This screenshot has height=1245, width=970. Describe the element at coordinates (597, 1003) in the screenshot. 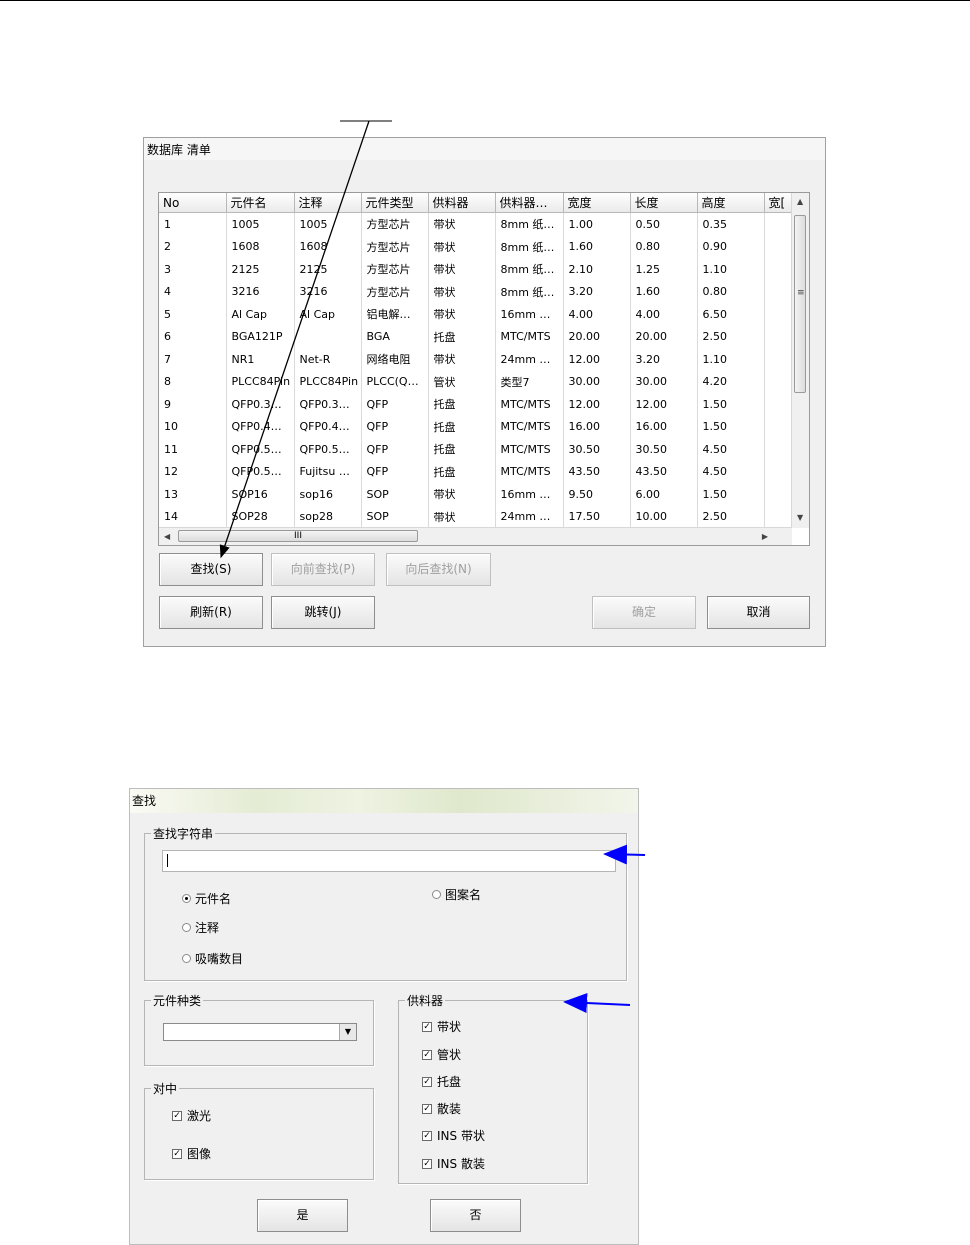

I see `blue-arrow-feeder-group` at that location.